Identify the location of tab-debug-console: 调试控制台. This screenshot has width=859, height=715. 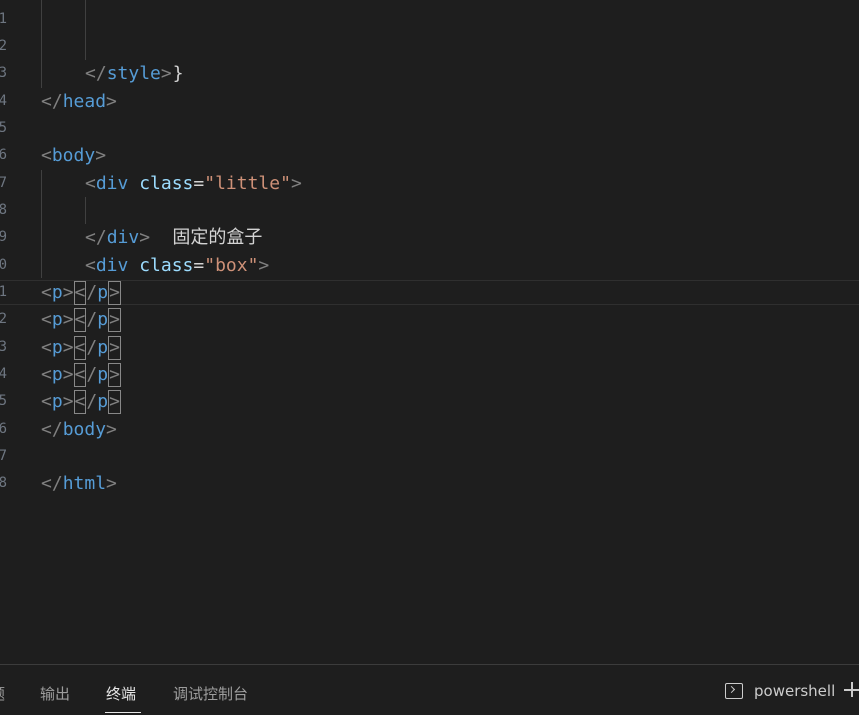
(210, 693).